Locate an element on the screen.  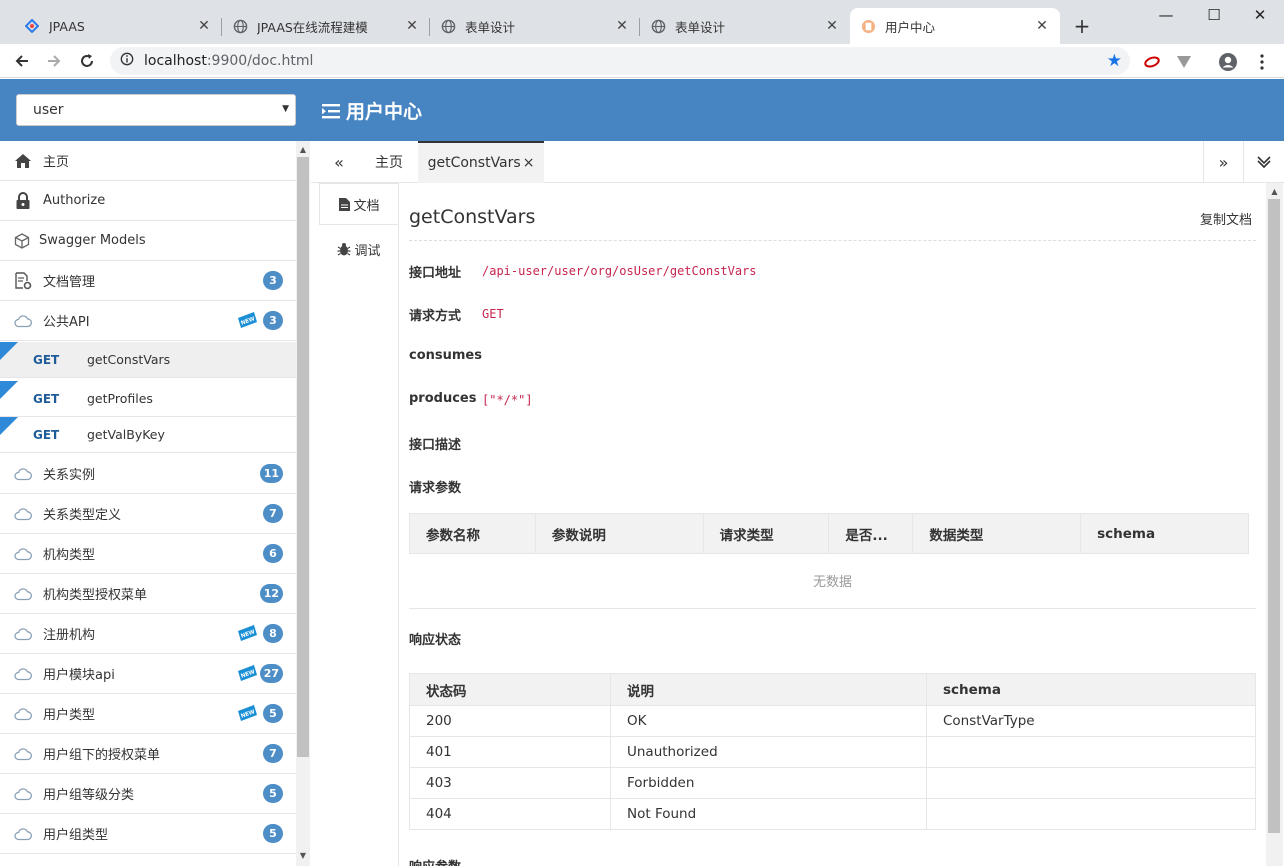
browser-tab: JPAAS在线流程建模 ✕ is located at coordinates (326, 26).